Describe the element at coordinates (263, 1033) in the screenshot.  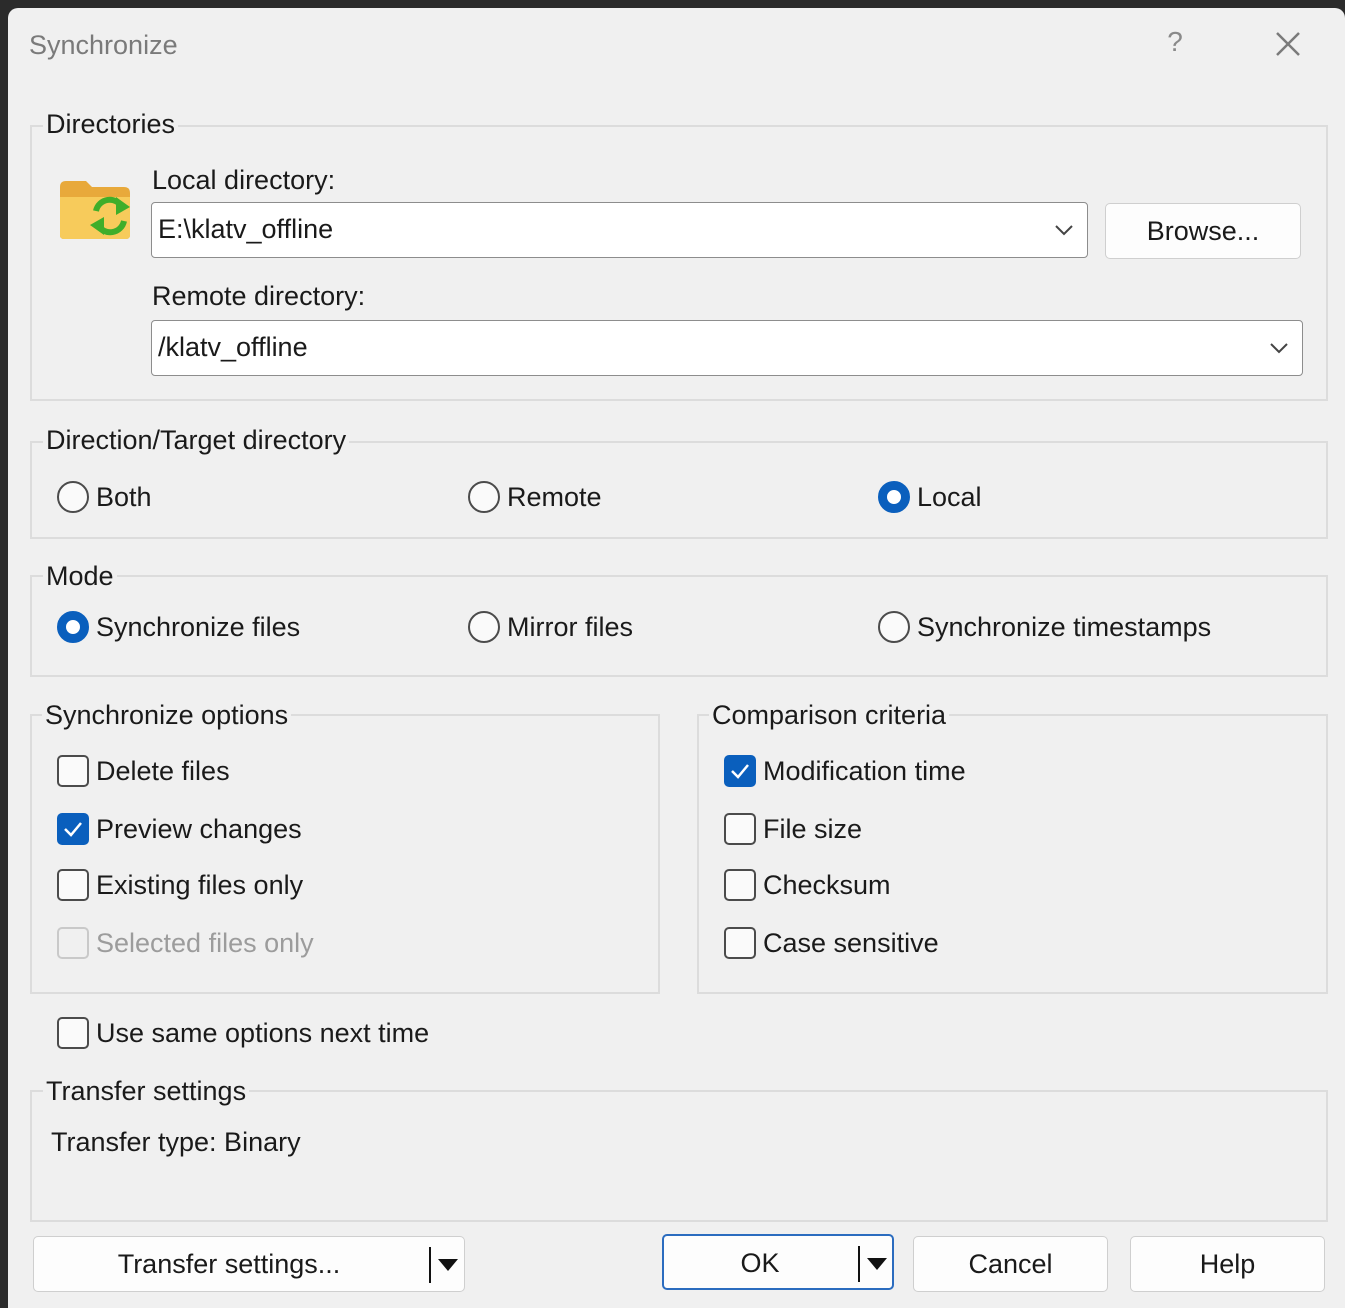
I see `use-same-options-label: Use same options next time` at that location.